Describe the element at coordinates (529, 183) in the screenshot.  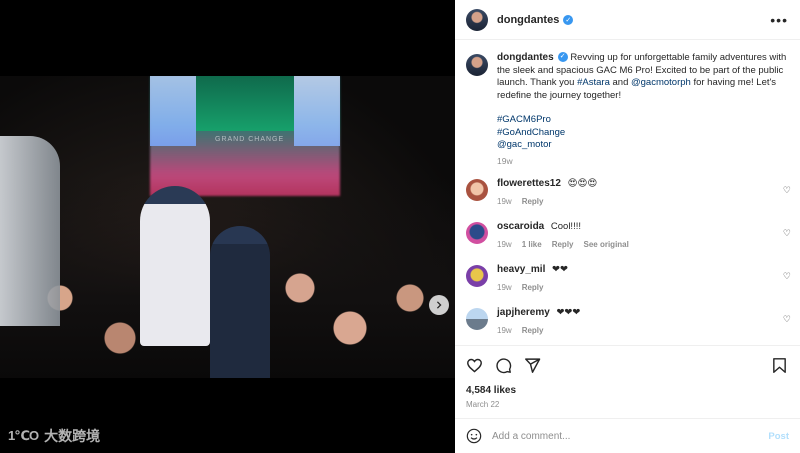
I see `comment-username: flowerettes12` at that location.